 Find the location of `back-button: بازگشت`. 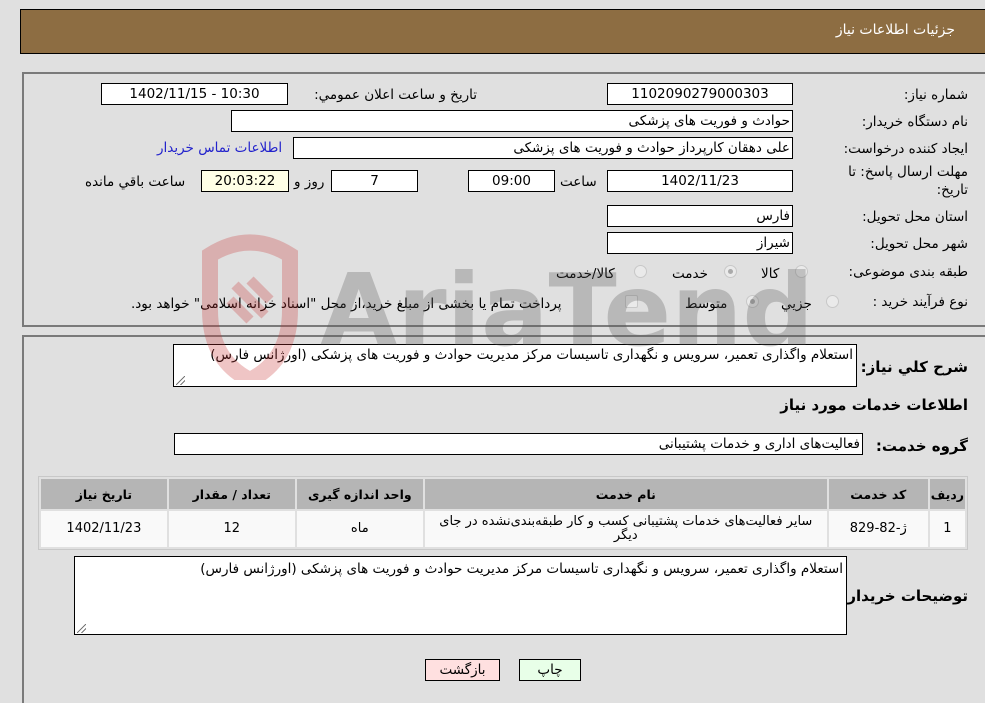

back-button: بازگشت is located at coordinates (462, 670).